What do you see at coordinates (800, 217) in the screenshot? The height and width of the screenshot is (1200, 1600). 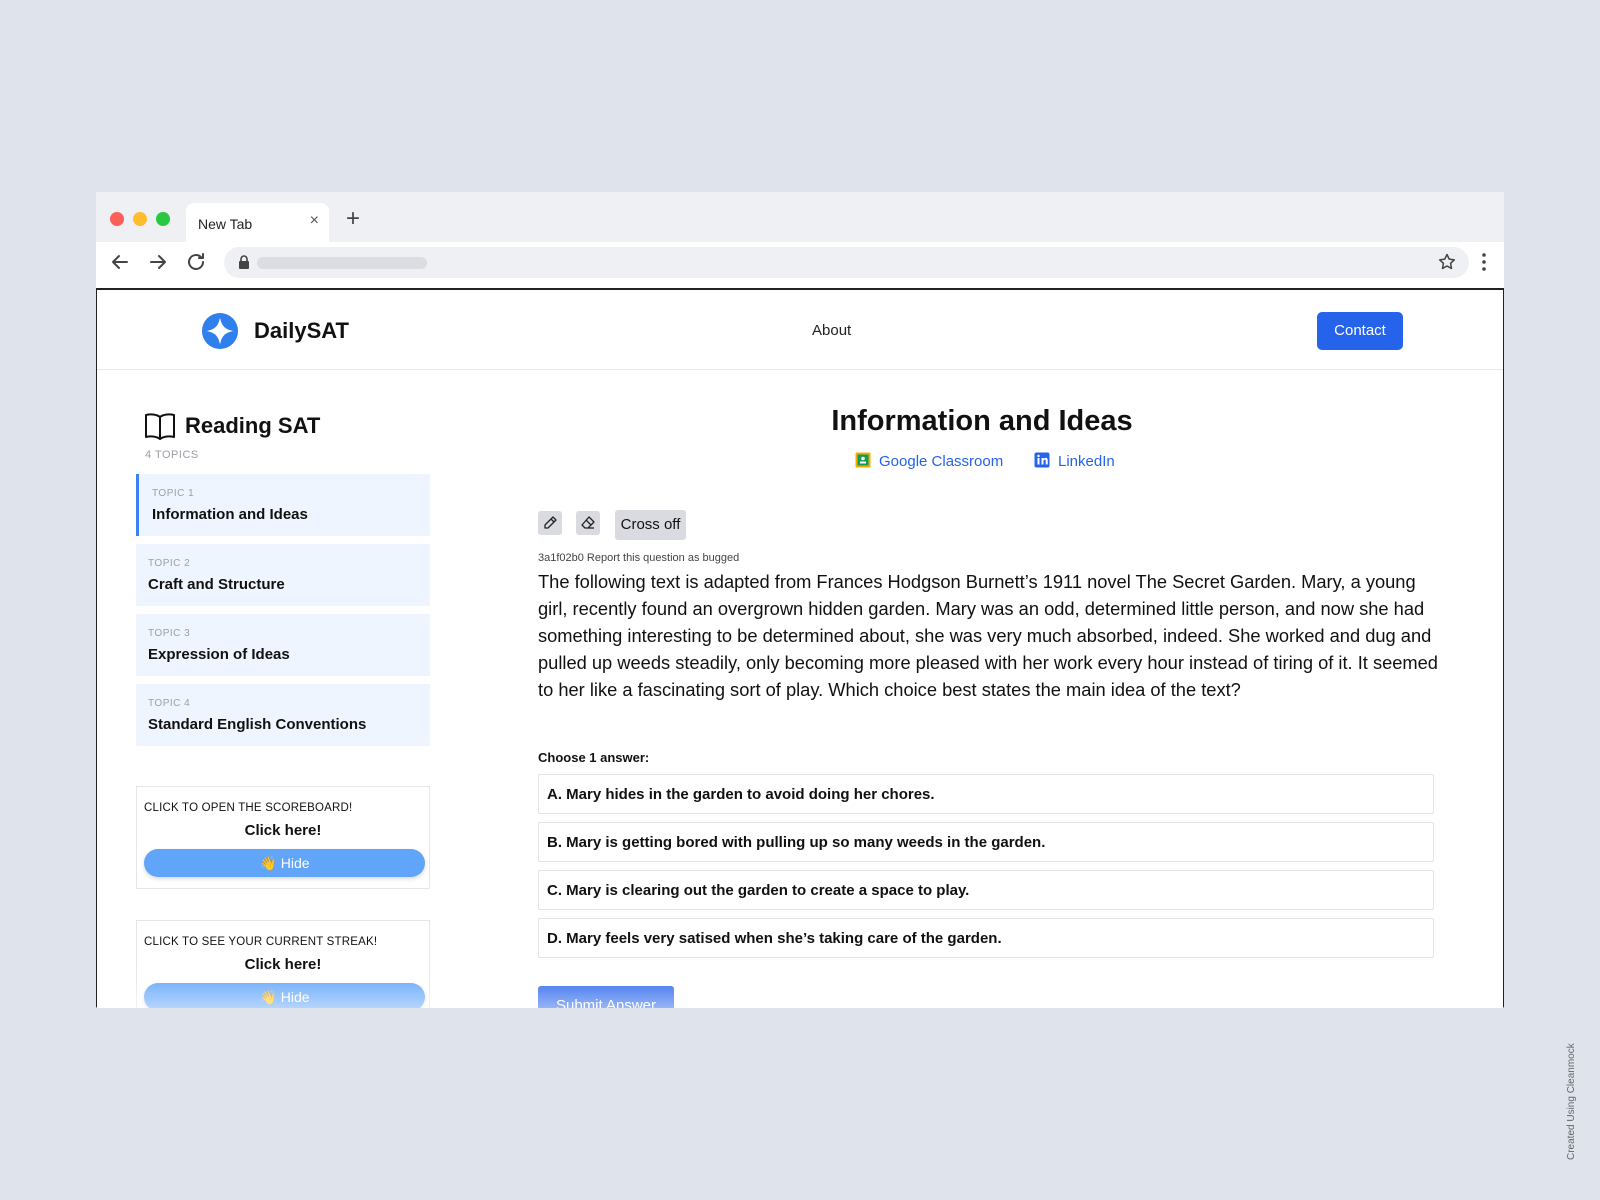 I see `tab-bar: New Tab × +` at bounding box center [800, 217].